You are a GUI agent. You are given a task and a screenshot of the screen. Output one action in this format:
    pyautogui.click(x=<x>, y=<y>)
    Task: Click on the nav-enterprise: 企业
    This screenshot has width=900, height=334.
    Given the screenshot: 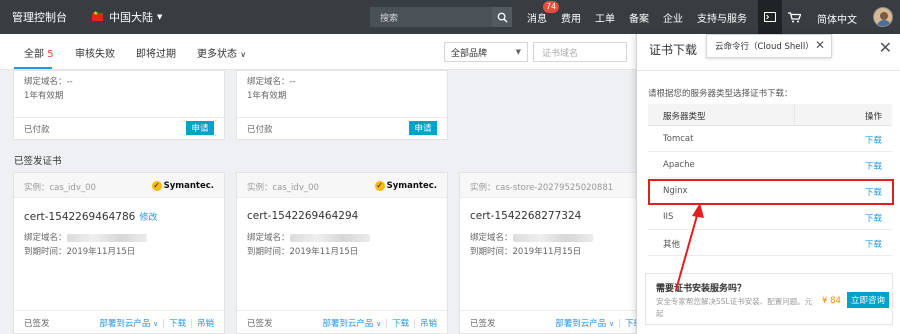 What is the action you would take?
    pyautogui.click(x=673, y=17)
    